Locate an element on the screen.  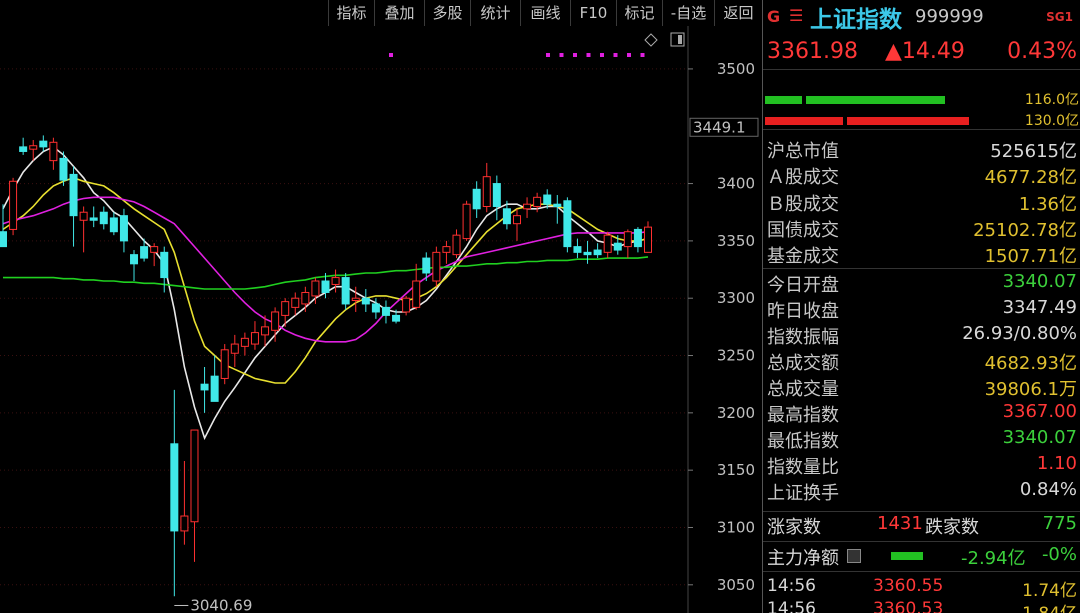
stat-row: 总成交量 39806.1万 is located at coordinates (921, 388).